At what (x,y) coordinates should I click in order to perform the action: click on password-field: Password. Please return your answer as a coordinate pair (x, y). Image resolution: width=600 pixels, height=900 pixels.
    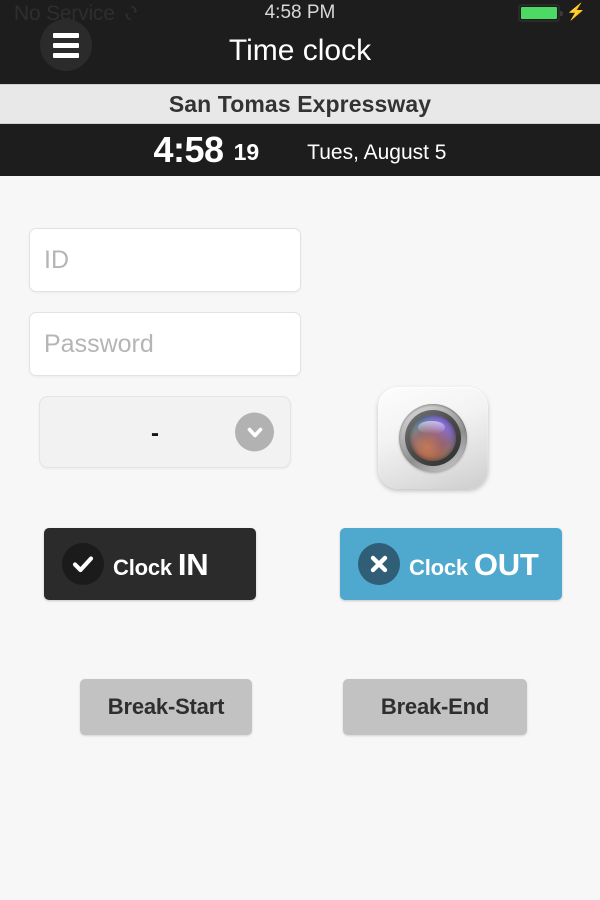
    Looking at the image, I should click on (165, 344).